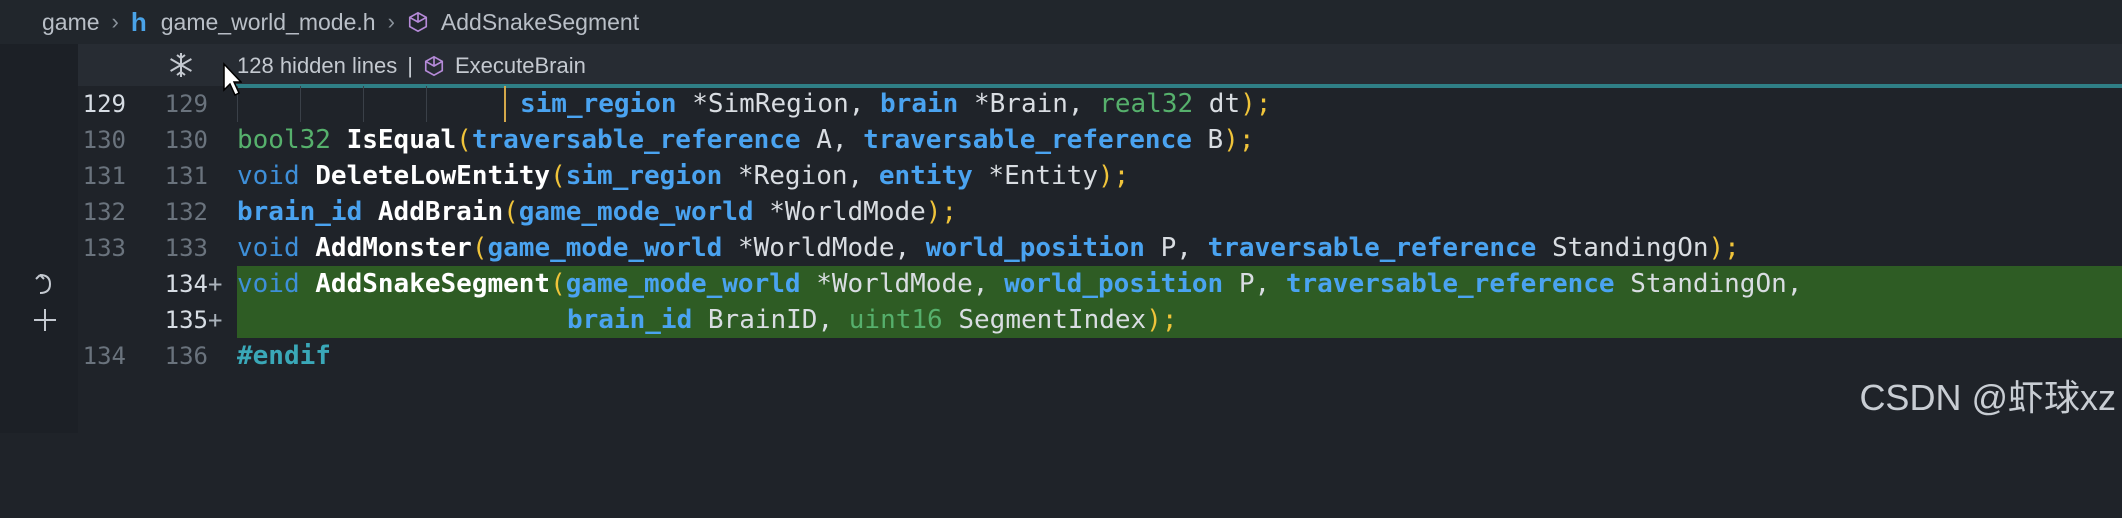 This screenshot has height=518, width=2122. I want to click on function-name: AddBrain, so click(440, 212).